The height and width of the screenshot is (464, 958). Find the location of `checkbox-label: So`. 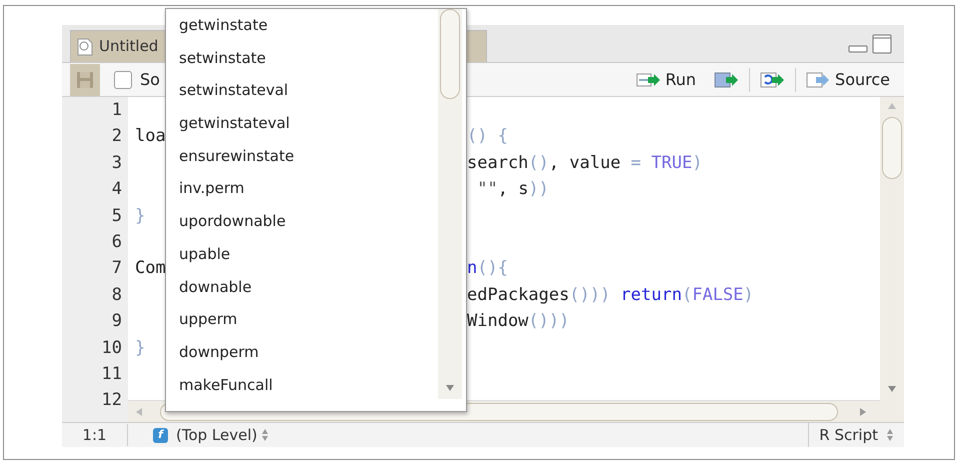

checkbox-label: So is located at coordinates (150, 79).